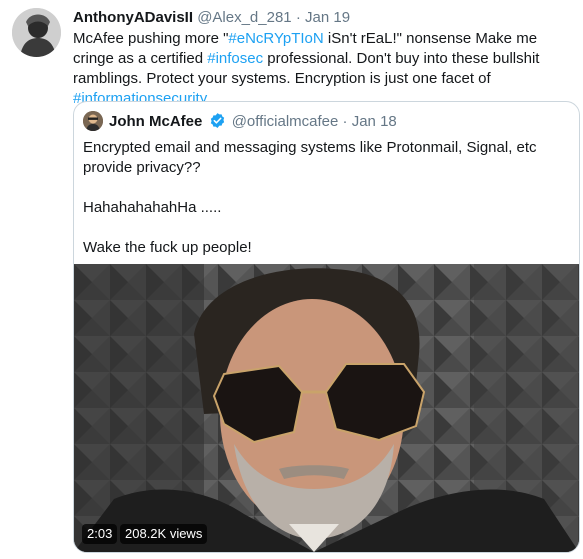 This screenshot has width=583, height=559. I want to click on quoted-date: Jan 18, so click(374, 121).